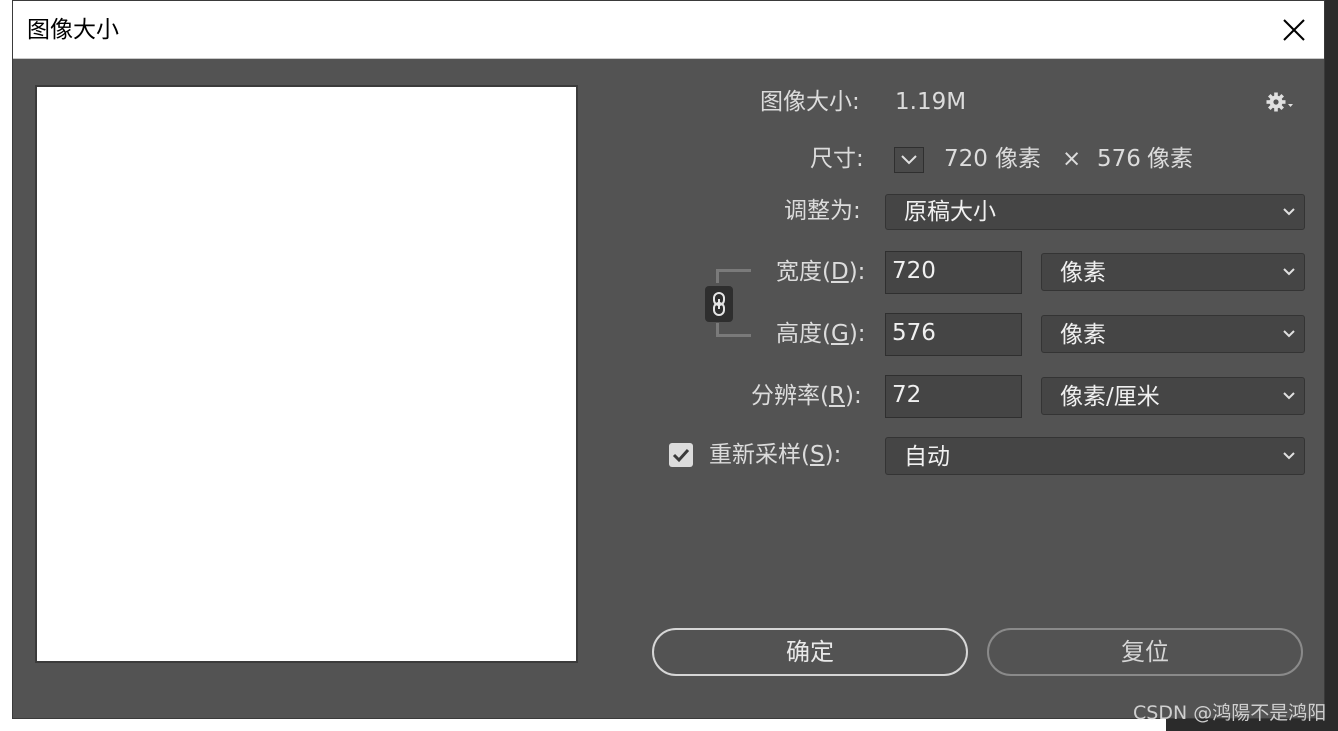 The width and height of the screenshot is (1338, 731). Describe the element at coordinates (822, 211) in the screenshot. I see `fit-to-label: 调整为:` at that location.